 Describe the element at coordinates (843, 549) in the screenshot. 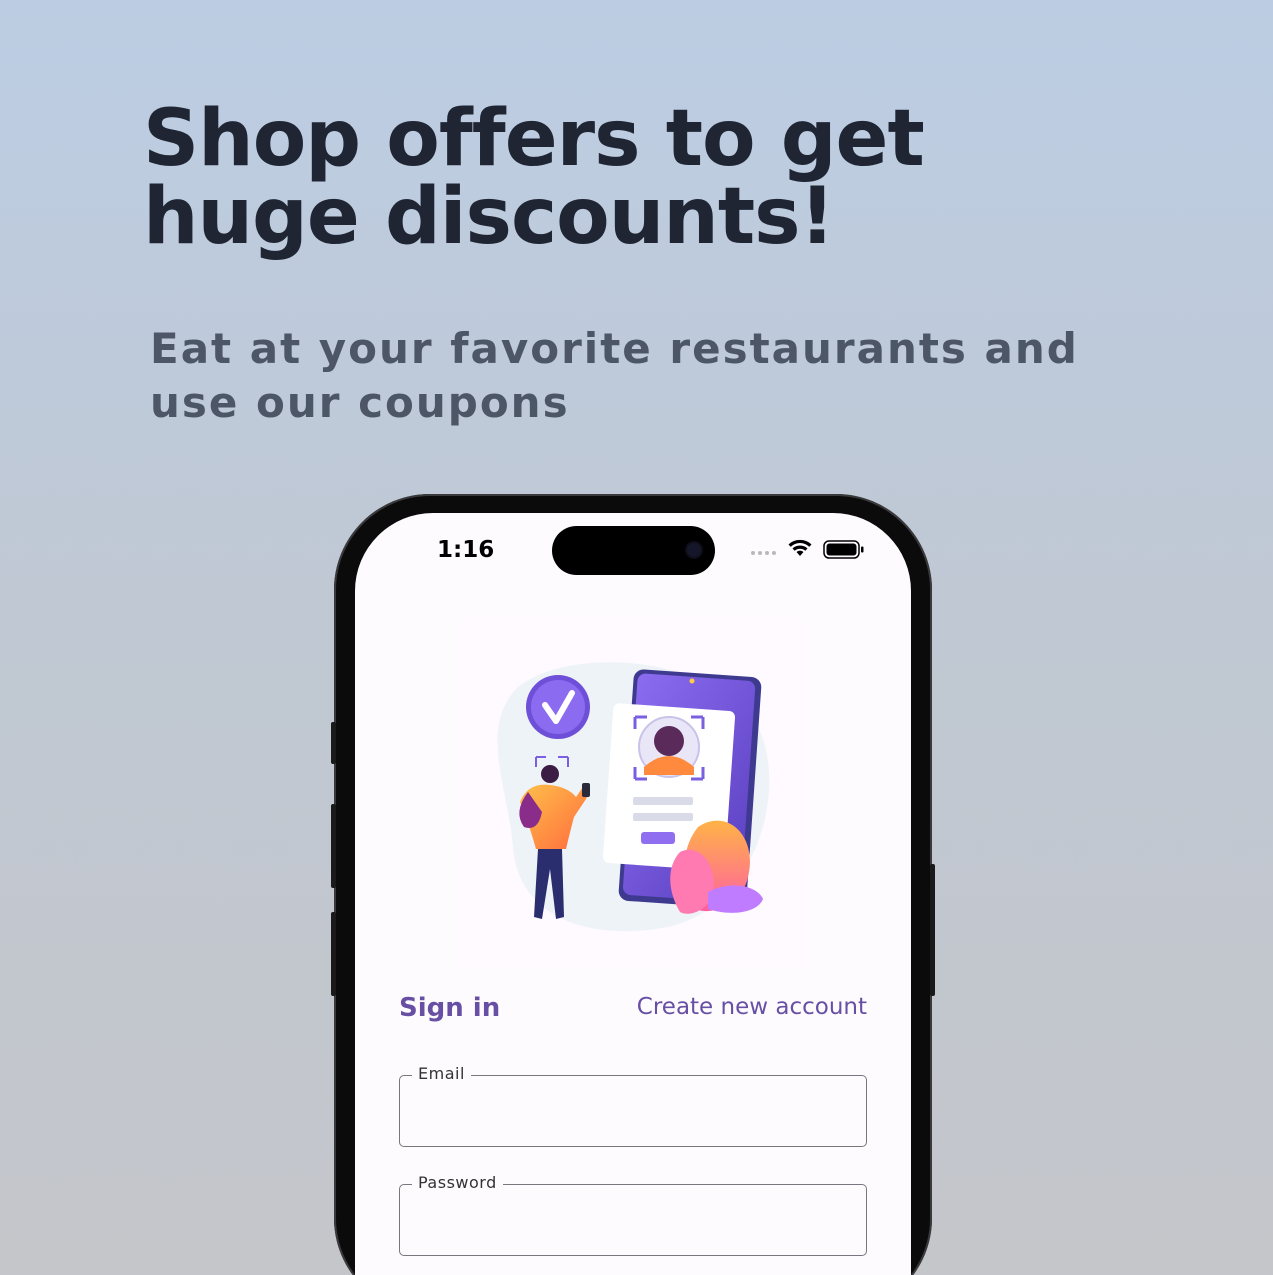

I see `battery-icon` at that location.